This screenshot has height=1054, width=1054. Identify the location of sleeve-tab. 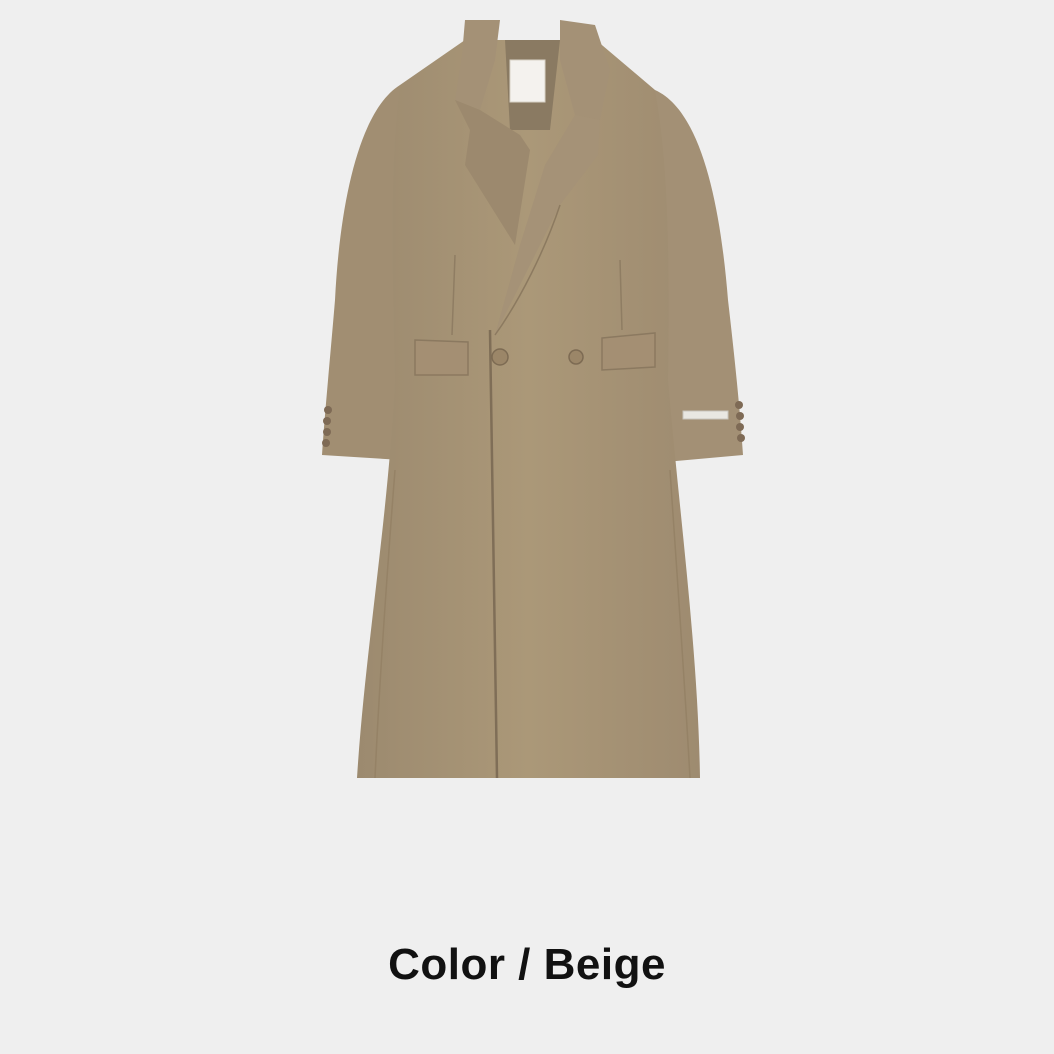
(705, 415).